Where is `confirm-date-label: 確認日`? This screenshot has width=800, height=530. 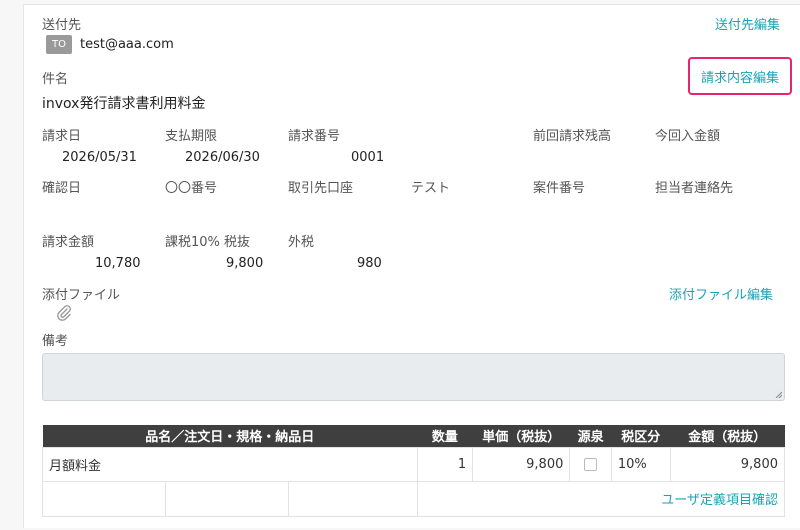 confirm-date-label: 確認日 is located at coordinates (62, 188).